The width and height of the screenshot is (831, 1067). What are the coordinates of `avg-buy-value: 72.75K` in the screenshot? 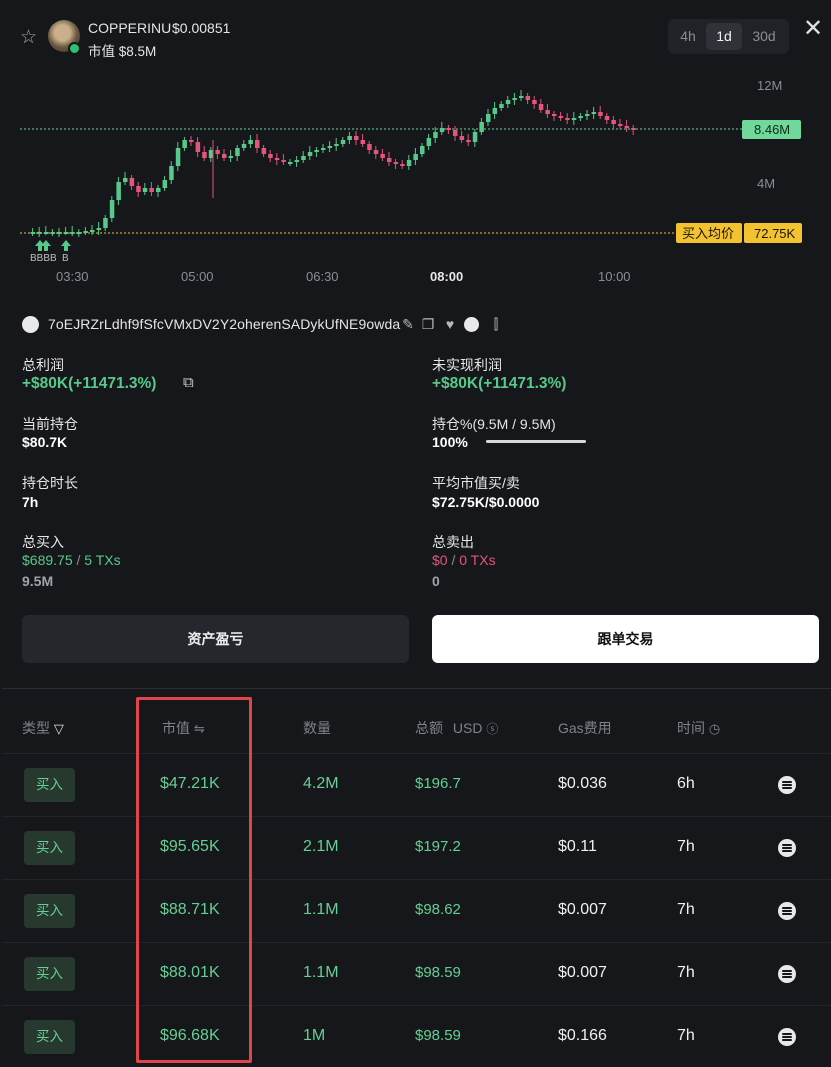 It's located at (775, 233).